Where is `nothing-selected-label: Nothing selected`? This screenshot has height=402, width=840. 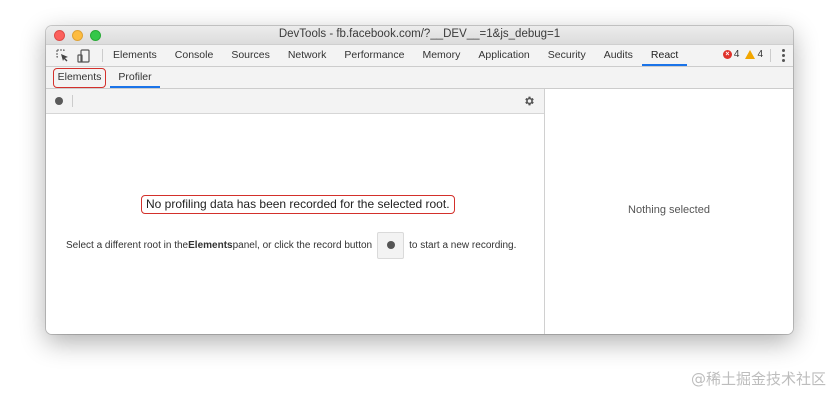
nothing-selected-label: Nothing selected is located at coordinates (669, 210).